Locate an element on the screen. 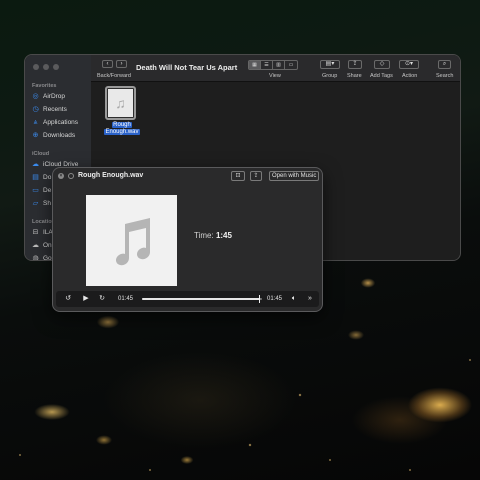 Image resolution: width=480 pixels, height=480 pixels. zoom-button is located at coordinates (56, 67).